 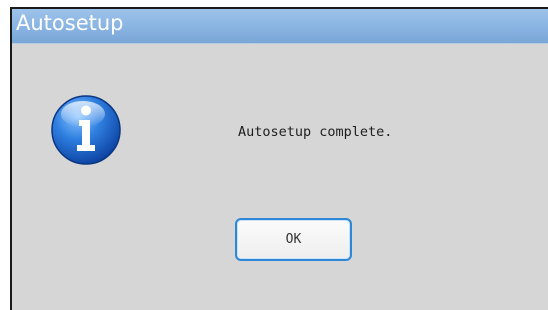 What do you see at coordinates (315, 132) in the screenshot?
I see `dialog-message: Autosetup complete.` at bounding box center [315, 132].